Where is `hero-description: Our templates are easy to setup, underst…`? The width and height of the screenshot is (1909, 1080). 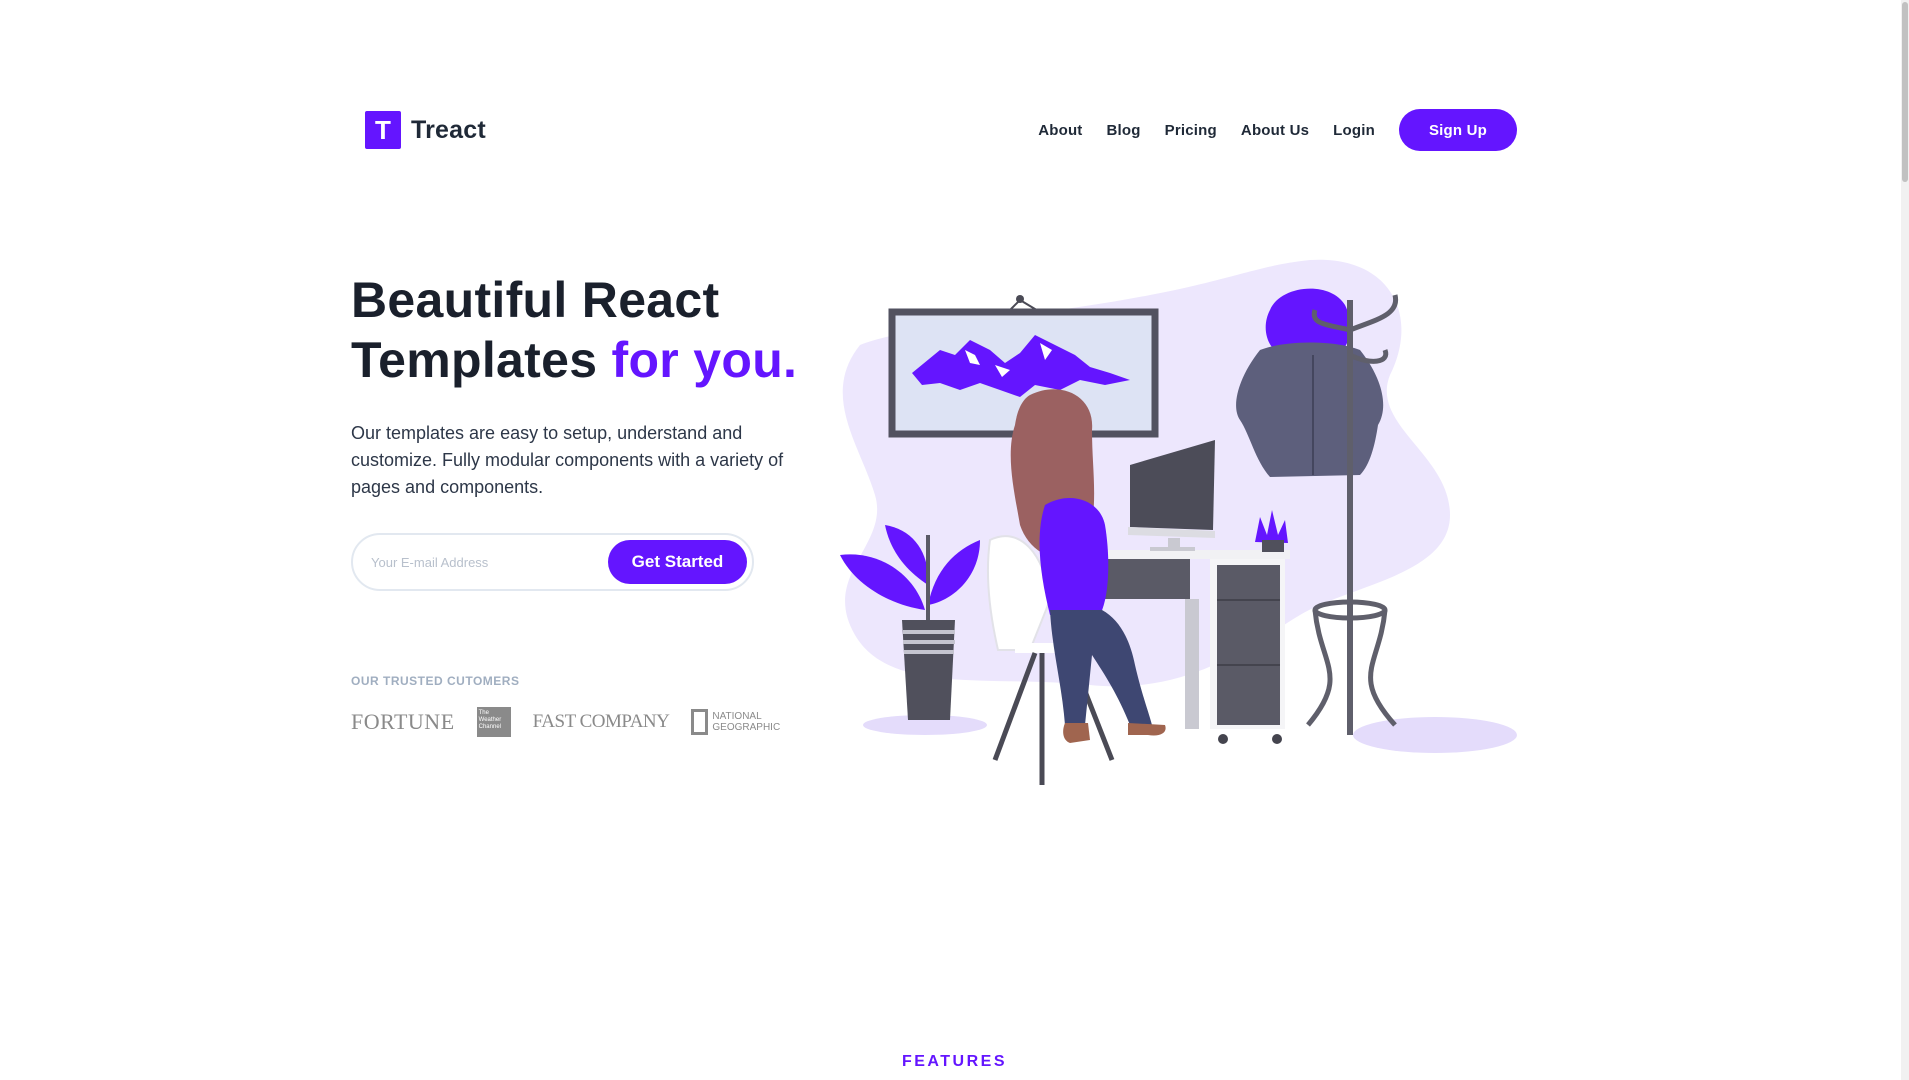
hero-description: Our templates are easy to setup, underst… is located at coordinates (567, 460).